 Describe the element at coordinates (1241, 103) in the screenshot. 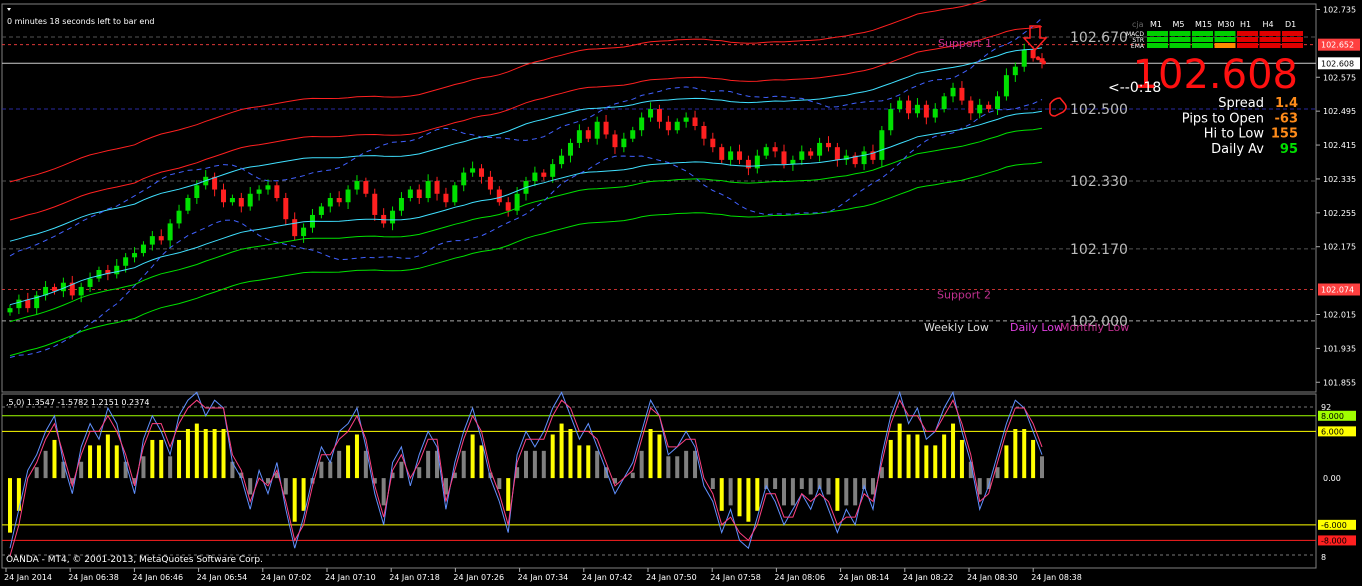

I see `stat-label: Spread` at that location.